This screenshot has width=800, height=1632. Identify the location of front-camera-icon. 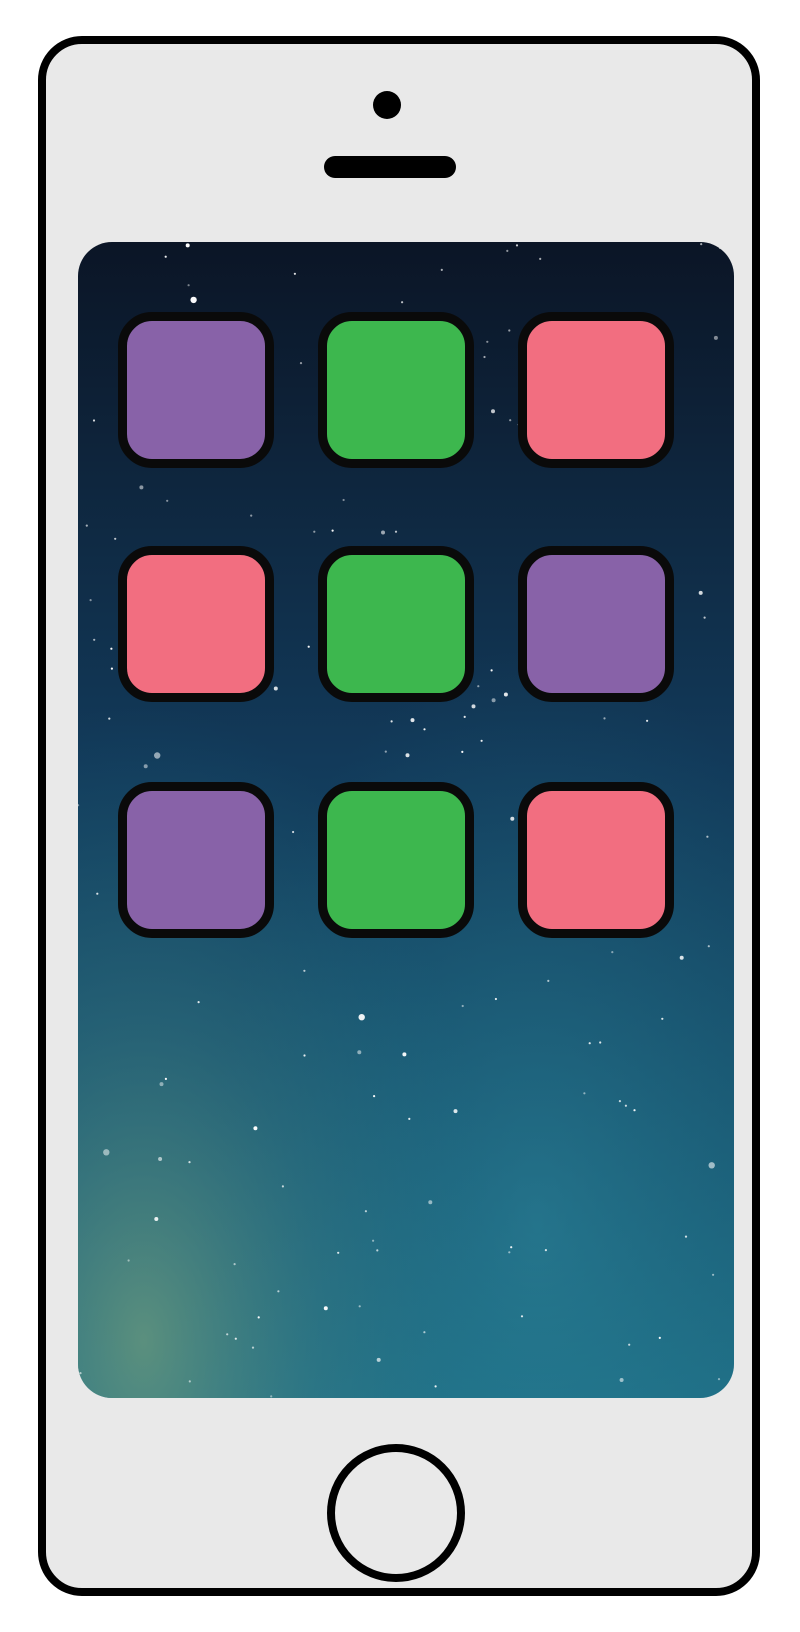
(387, 105).